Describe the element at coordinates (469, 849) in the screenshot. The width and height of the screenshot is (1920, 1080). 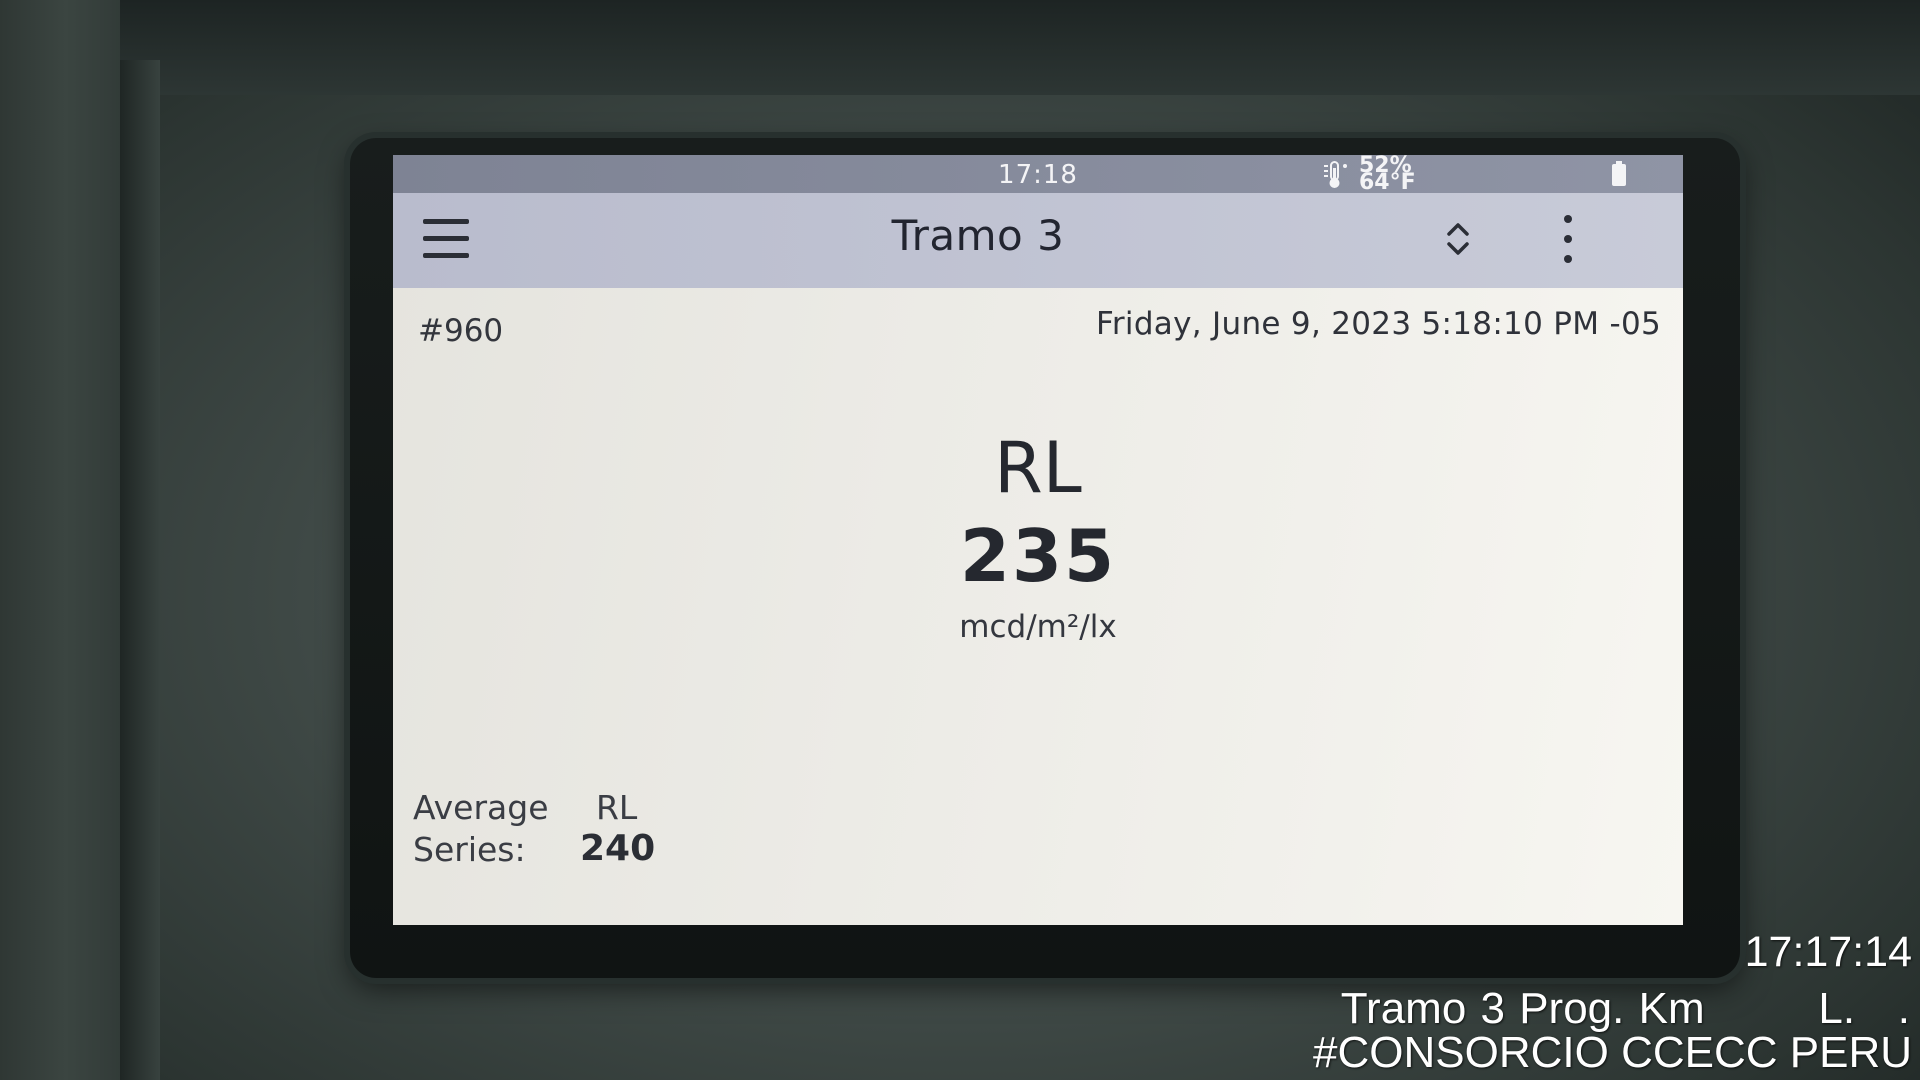
I see `series-label: Series:` at that location.